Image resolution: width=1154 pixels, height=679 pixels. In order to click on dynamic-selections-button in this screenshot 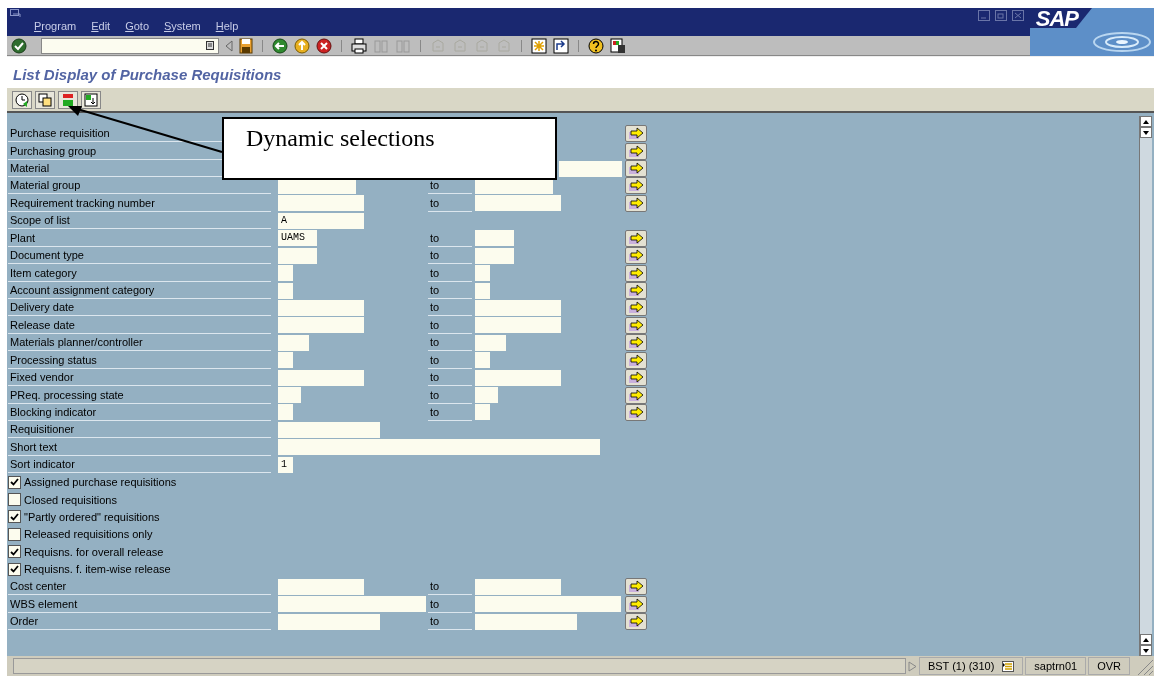, I will do `click(68, 99)`.